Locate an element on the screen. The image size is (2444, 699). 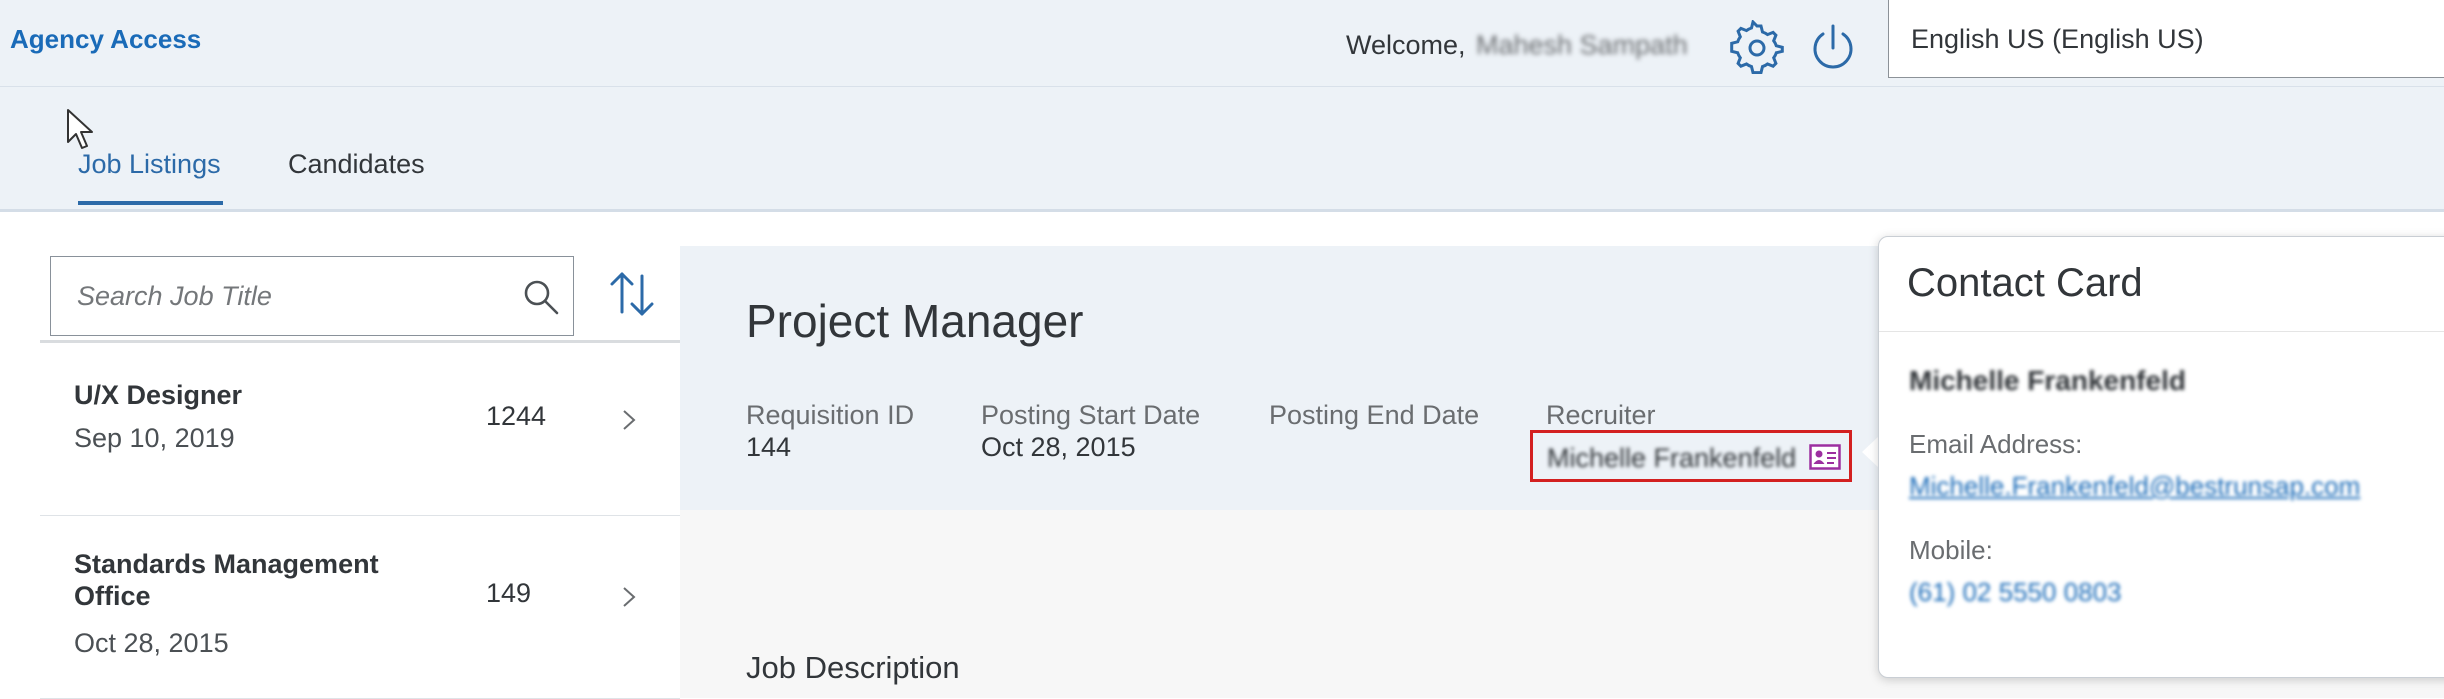
mobile-link: (61) 02 5550 0803 is located at coordinates (2015, 592).